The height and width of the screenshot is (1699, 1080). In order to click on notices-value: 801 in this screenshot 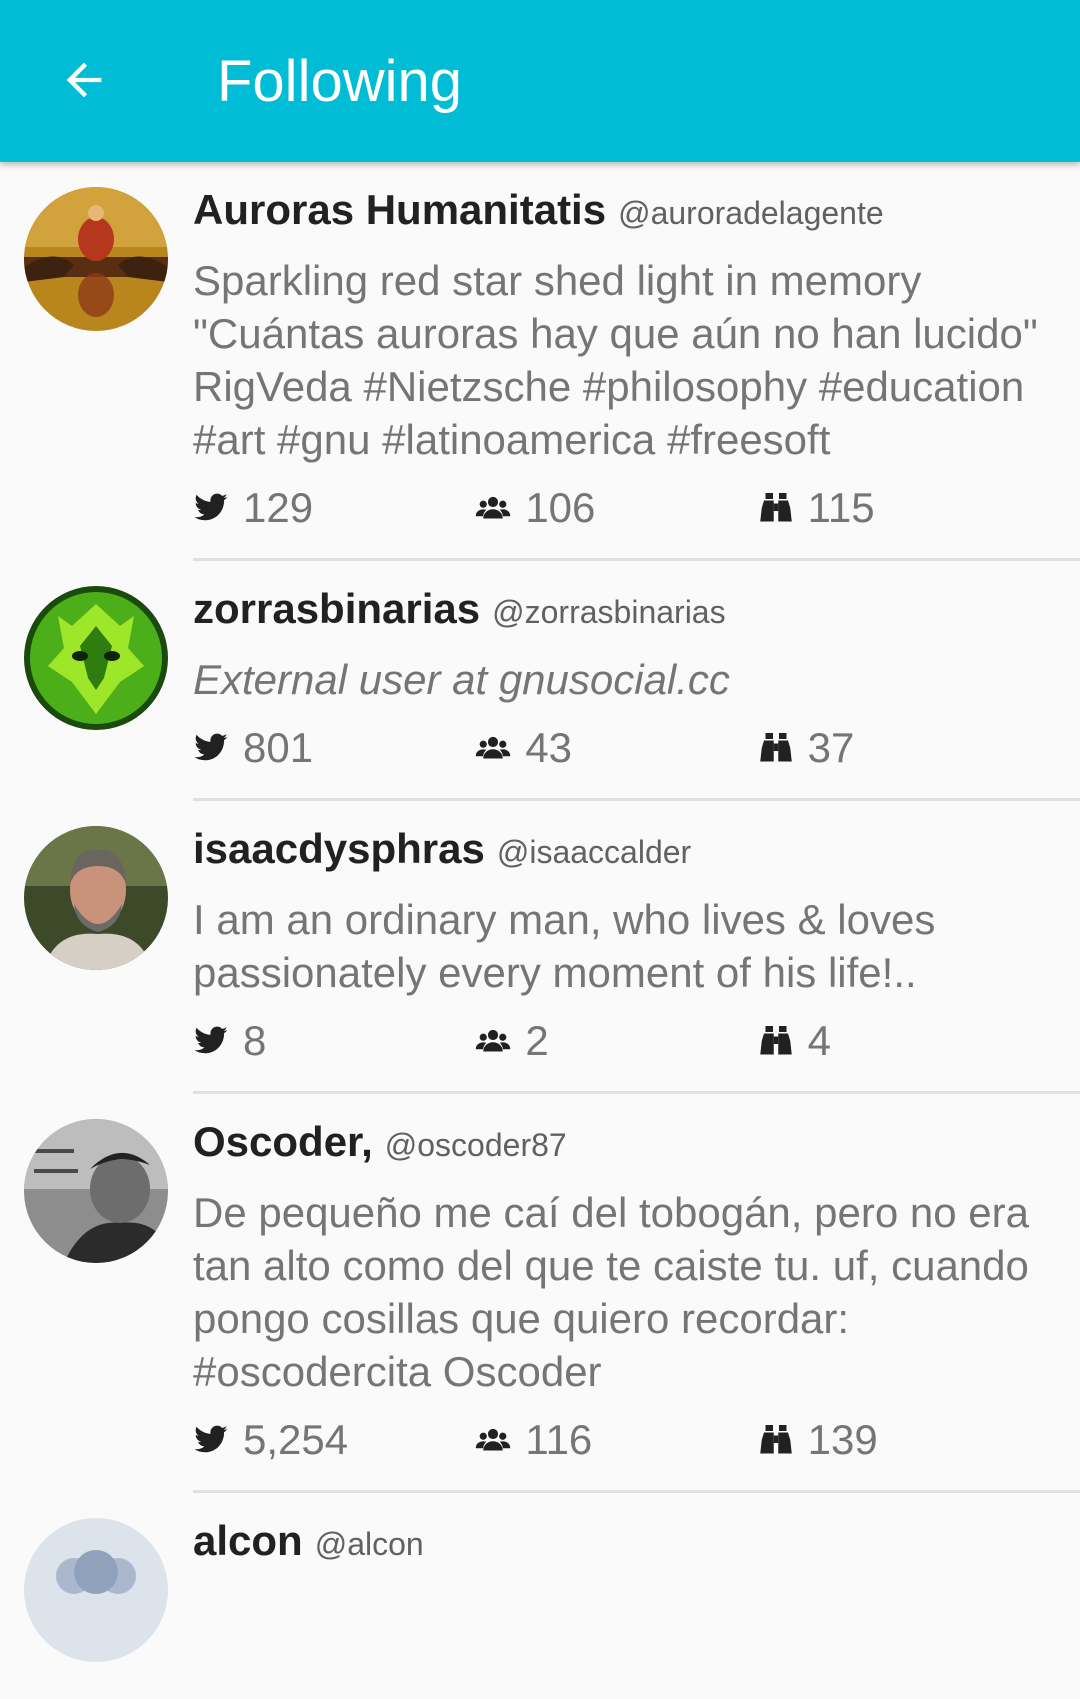, I will do `click(278, 747)`.